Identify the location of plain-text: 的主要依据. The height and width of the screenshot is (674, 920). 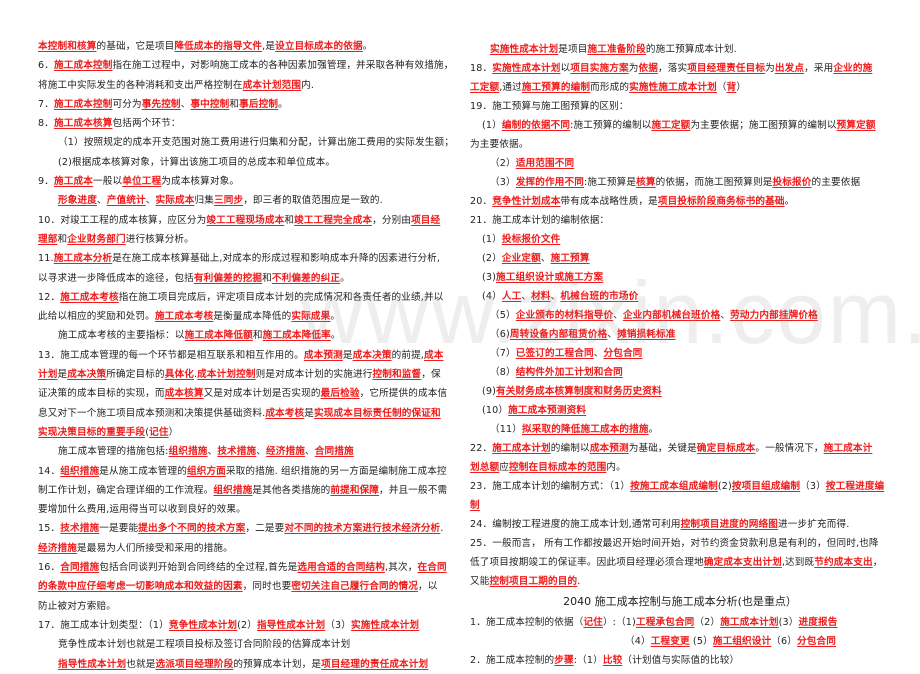
(836, 182).